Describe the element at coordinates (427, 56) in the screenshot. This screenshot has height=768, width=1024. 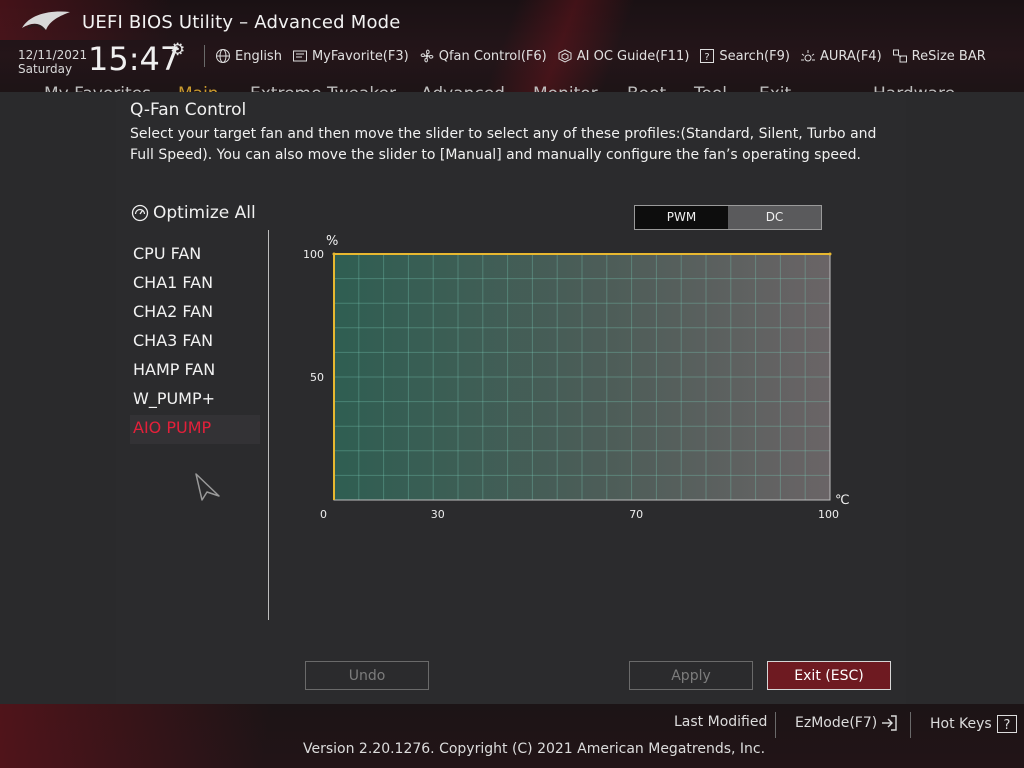
I see `fan-icon` at that location.